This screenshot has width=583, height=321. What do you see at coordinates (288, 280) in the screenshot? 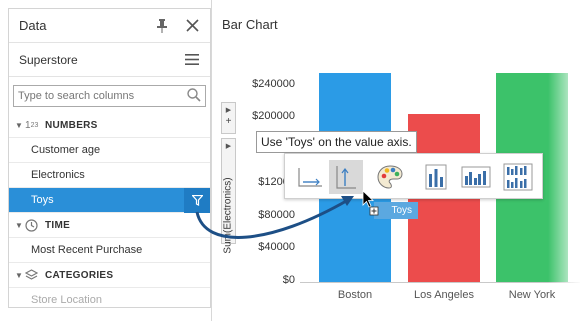
I see `y-tick-label: $0` at bounding box center [288, 280].